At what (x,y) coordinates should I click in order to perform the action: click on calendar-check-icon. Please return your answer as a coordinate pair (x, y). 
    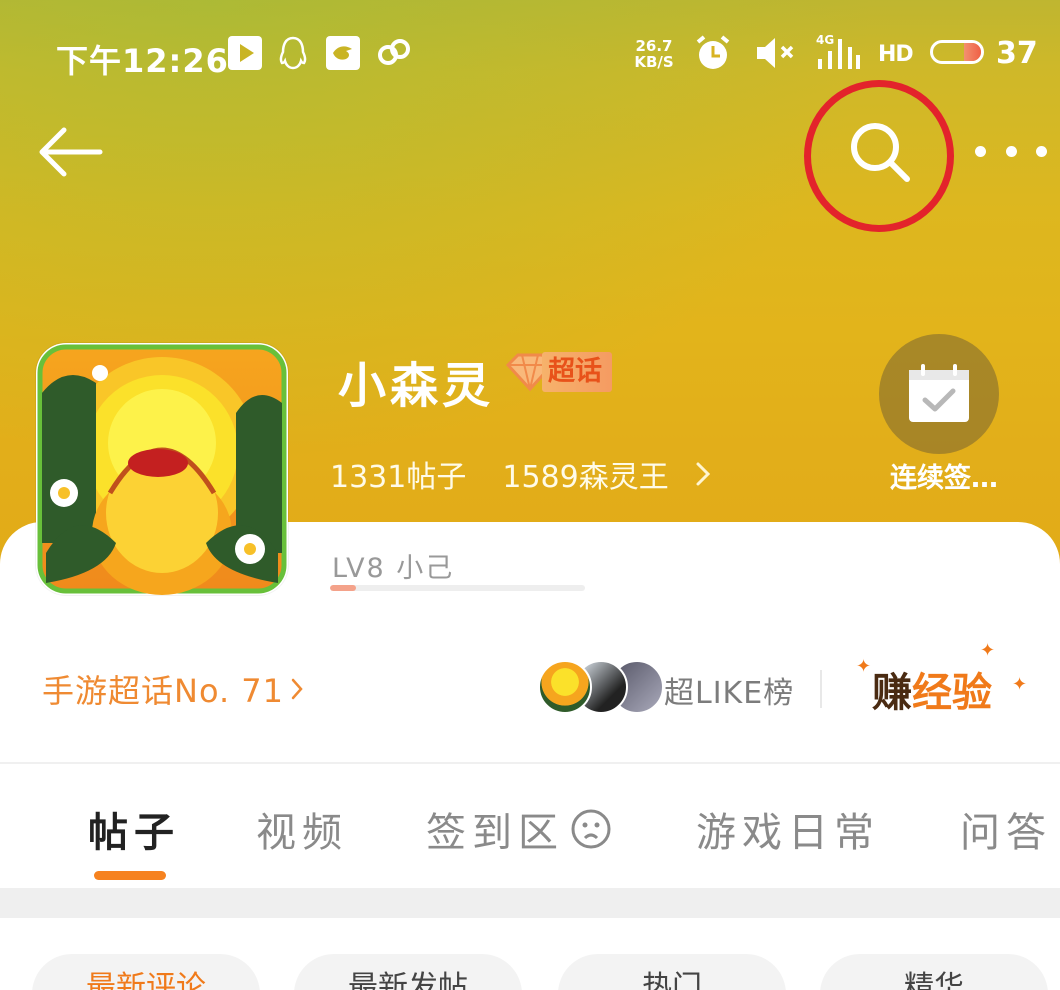
    Looking at the image, I should click on (939, 393).